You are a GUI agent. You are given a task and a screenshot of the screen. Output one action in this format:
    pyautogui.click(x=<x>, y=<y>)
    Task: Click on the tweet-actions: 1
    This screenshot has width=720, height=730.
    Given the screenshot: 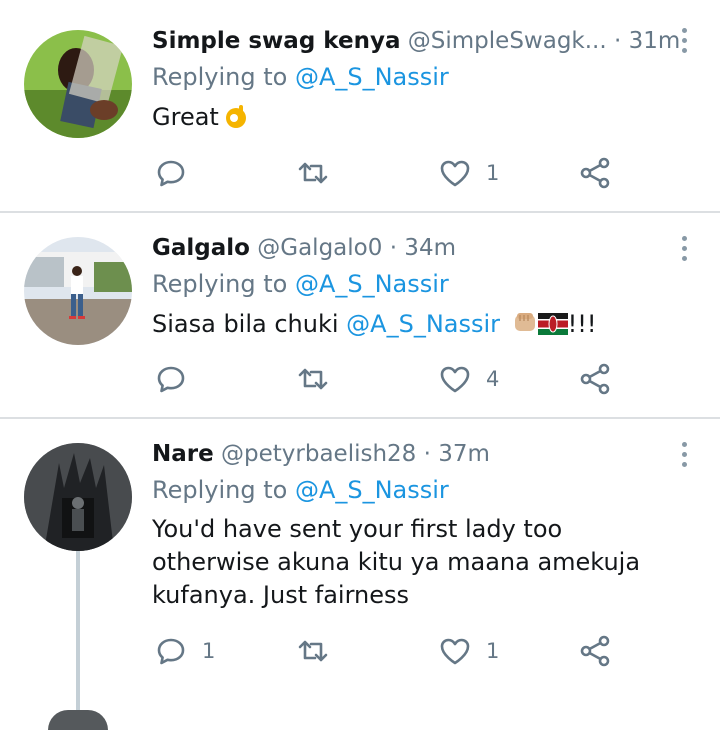 What is the action you would take?
    pyautogui.click(x=392, y=173)
    